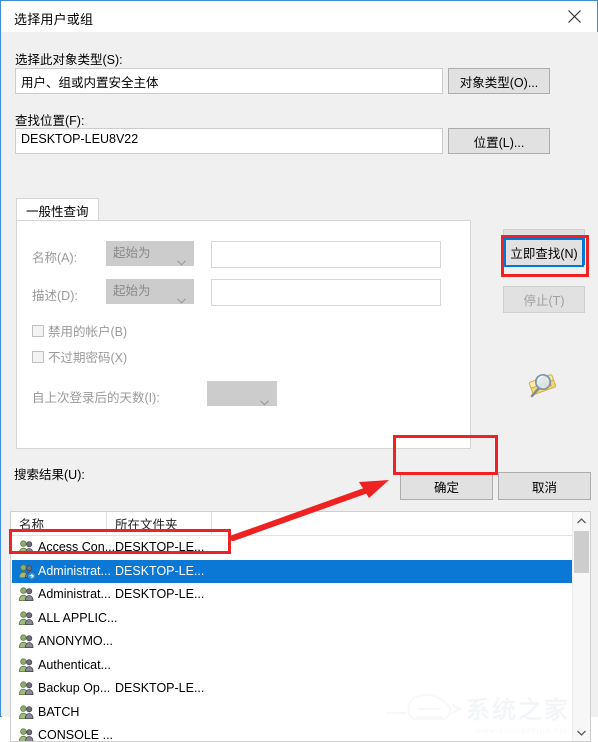 The image size is (598, 742). I want to click on table-row: BATCH, so click(292, 713).